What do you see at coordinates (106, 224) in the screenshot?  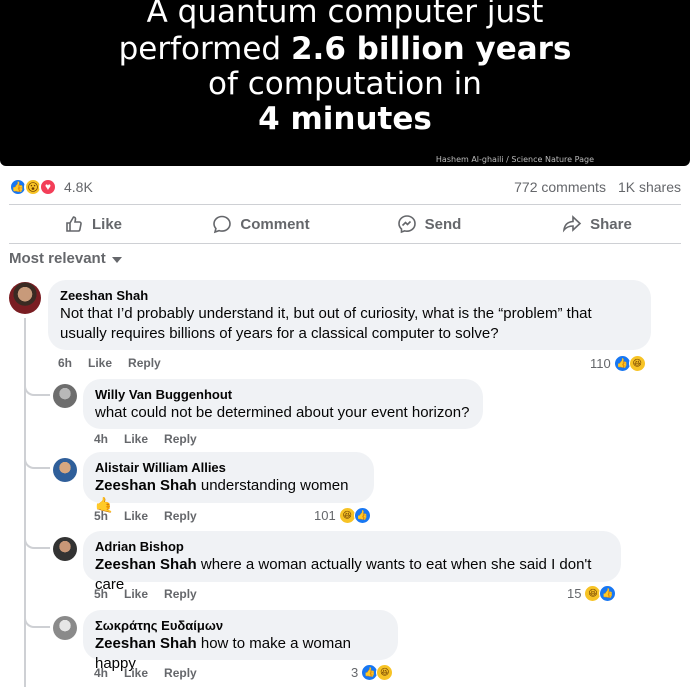 I see `like-button-label: Like` at bounding box center [106, 224].